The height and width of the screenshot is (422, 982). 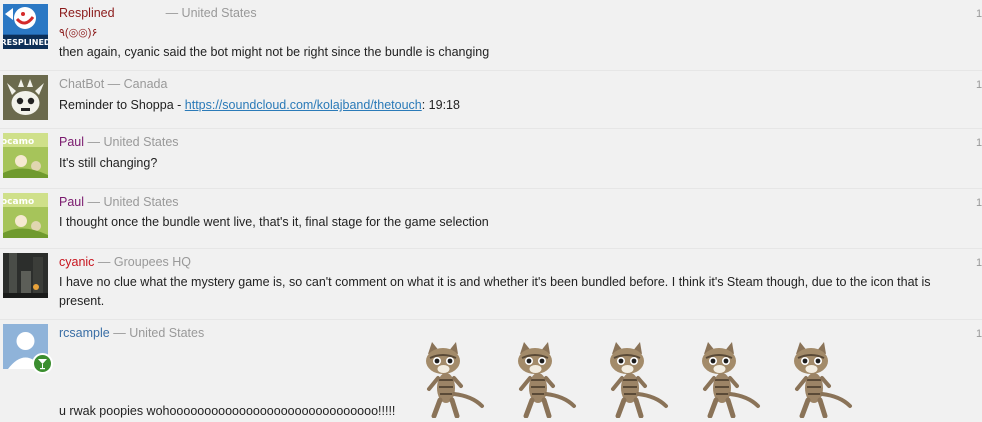 I want to click on message-header: cyanic — Groupees HQ, so click(x=125, y=262).